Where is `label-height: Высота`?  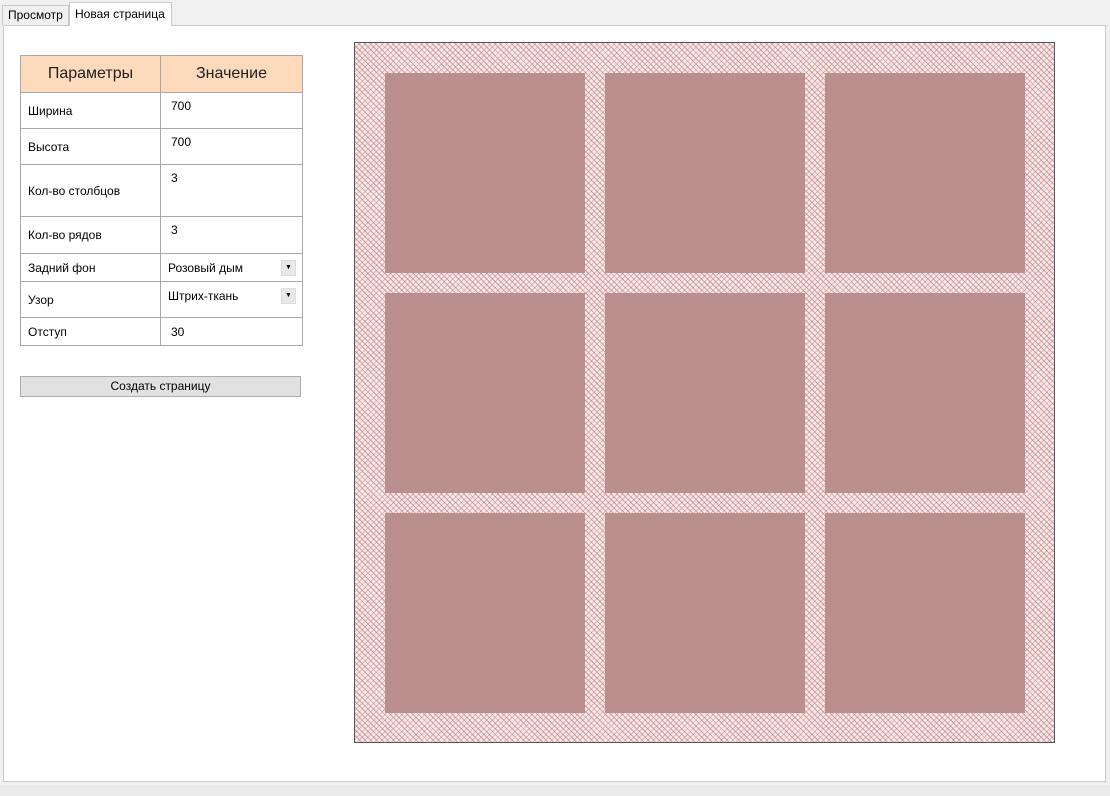
label-height: Высота is located at coordinates (90, 146).